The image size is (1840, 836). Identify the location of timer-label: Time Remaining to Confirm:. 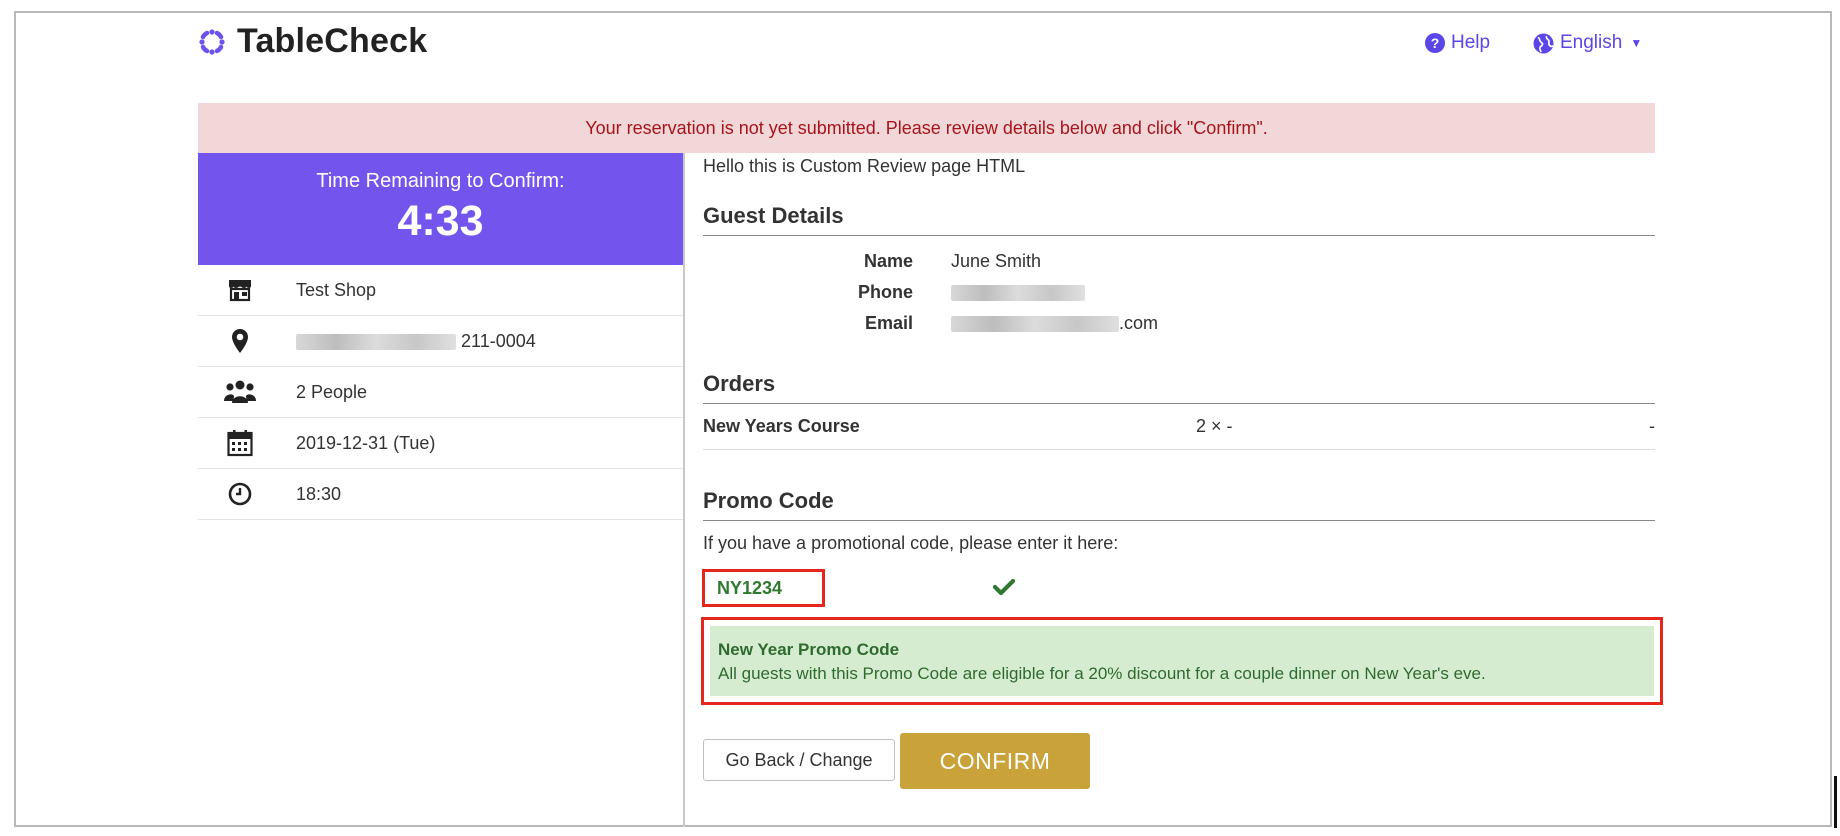
(440, 181).